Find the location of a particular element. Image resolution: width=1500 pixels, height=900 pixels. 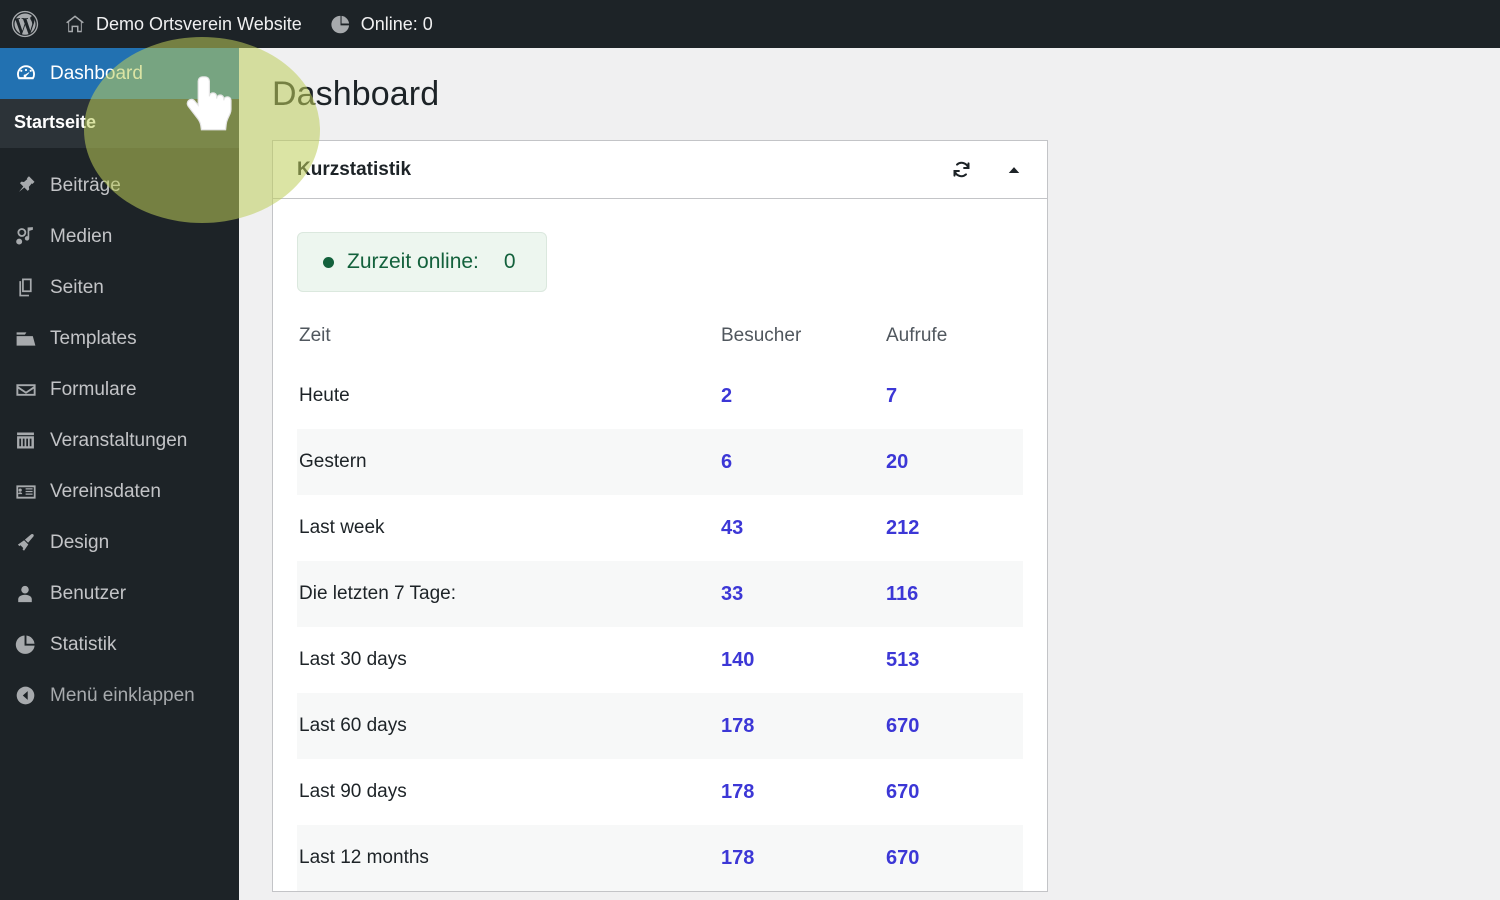

table-row: Last week 43 212 is located at coordinates (660, 528).